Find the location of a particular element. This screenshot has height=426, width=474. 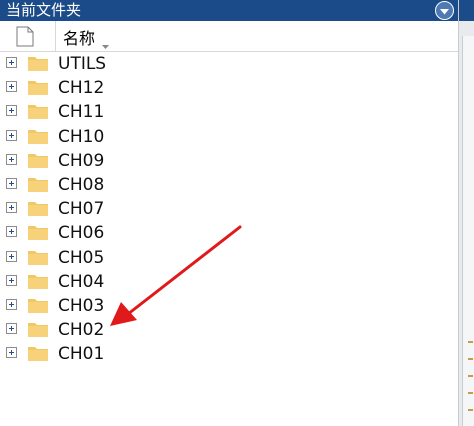

folder-label: CH10 is located at coordinates (81, 136).